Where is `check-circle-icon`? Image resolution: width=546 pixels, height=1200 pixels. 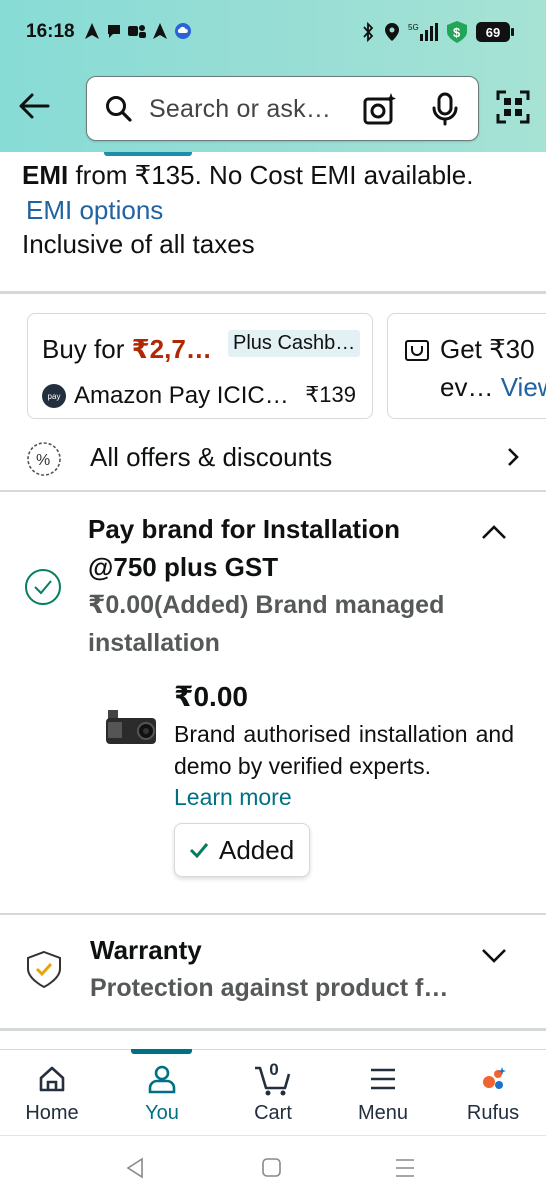 check-circle-icon is located at coordinates (43, 587).